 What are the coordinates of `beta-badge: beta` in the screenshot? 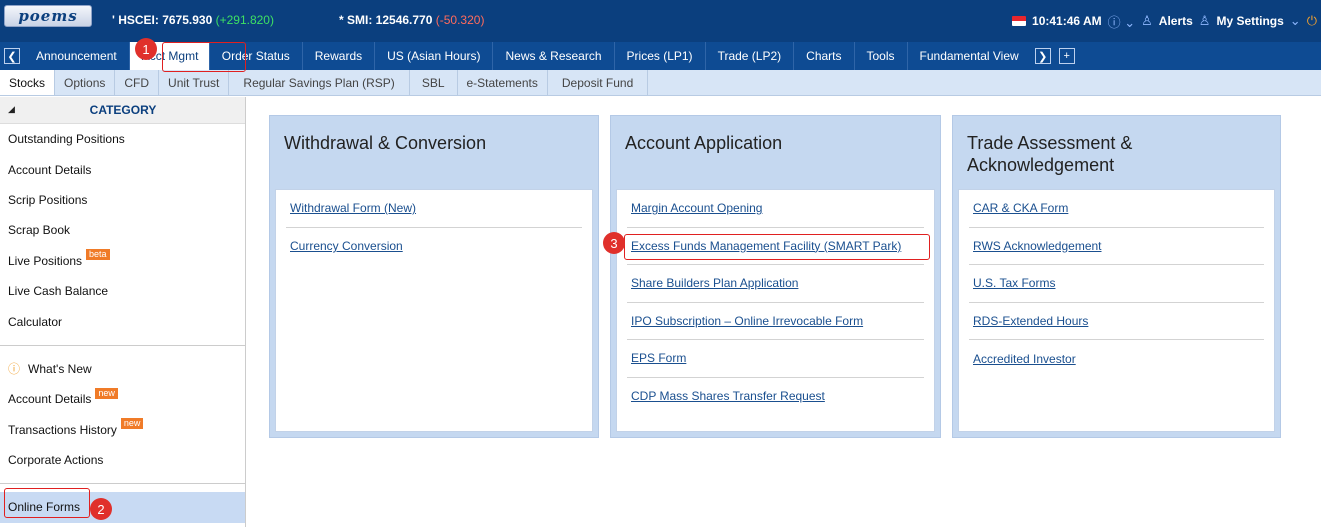 It's located at (98, 255).